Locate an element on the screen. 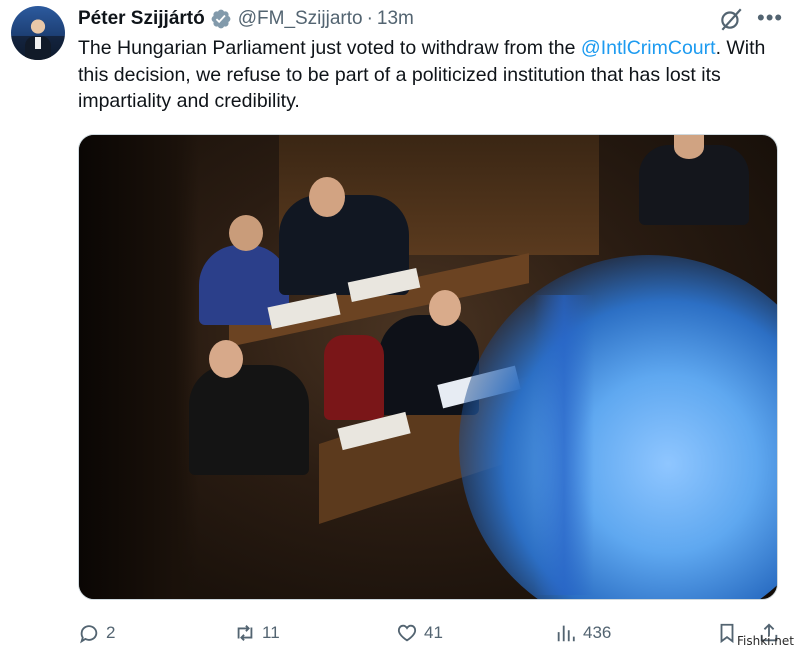 This screenshot has width=800, height=656. more-icon: ••• is located at coordinates (770, 18).